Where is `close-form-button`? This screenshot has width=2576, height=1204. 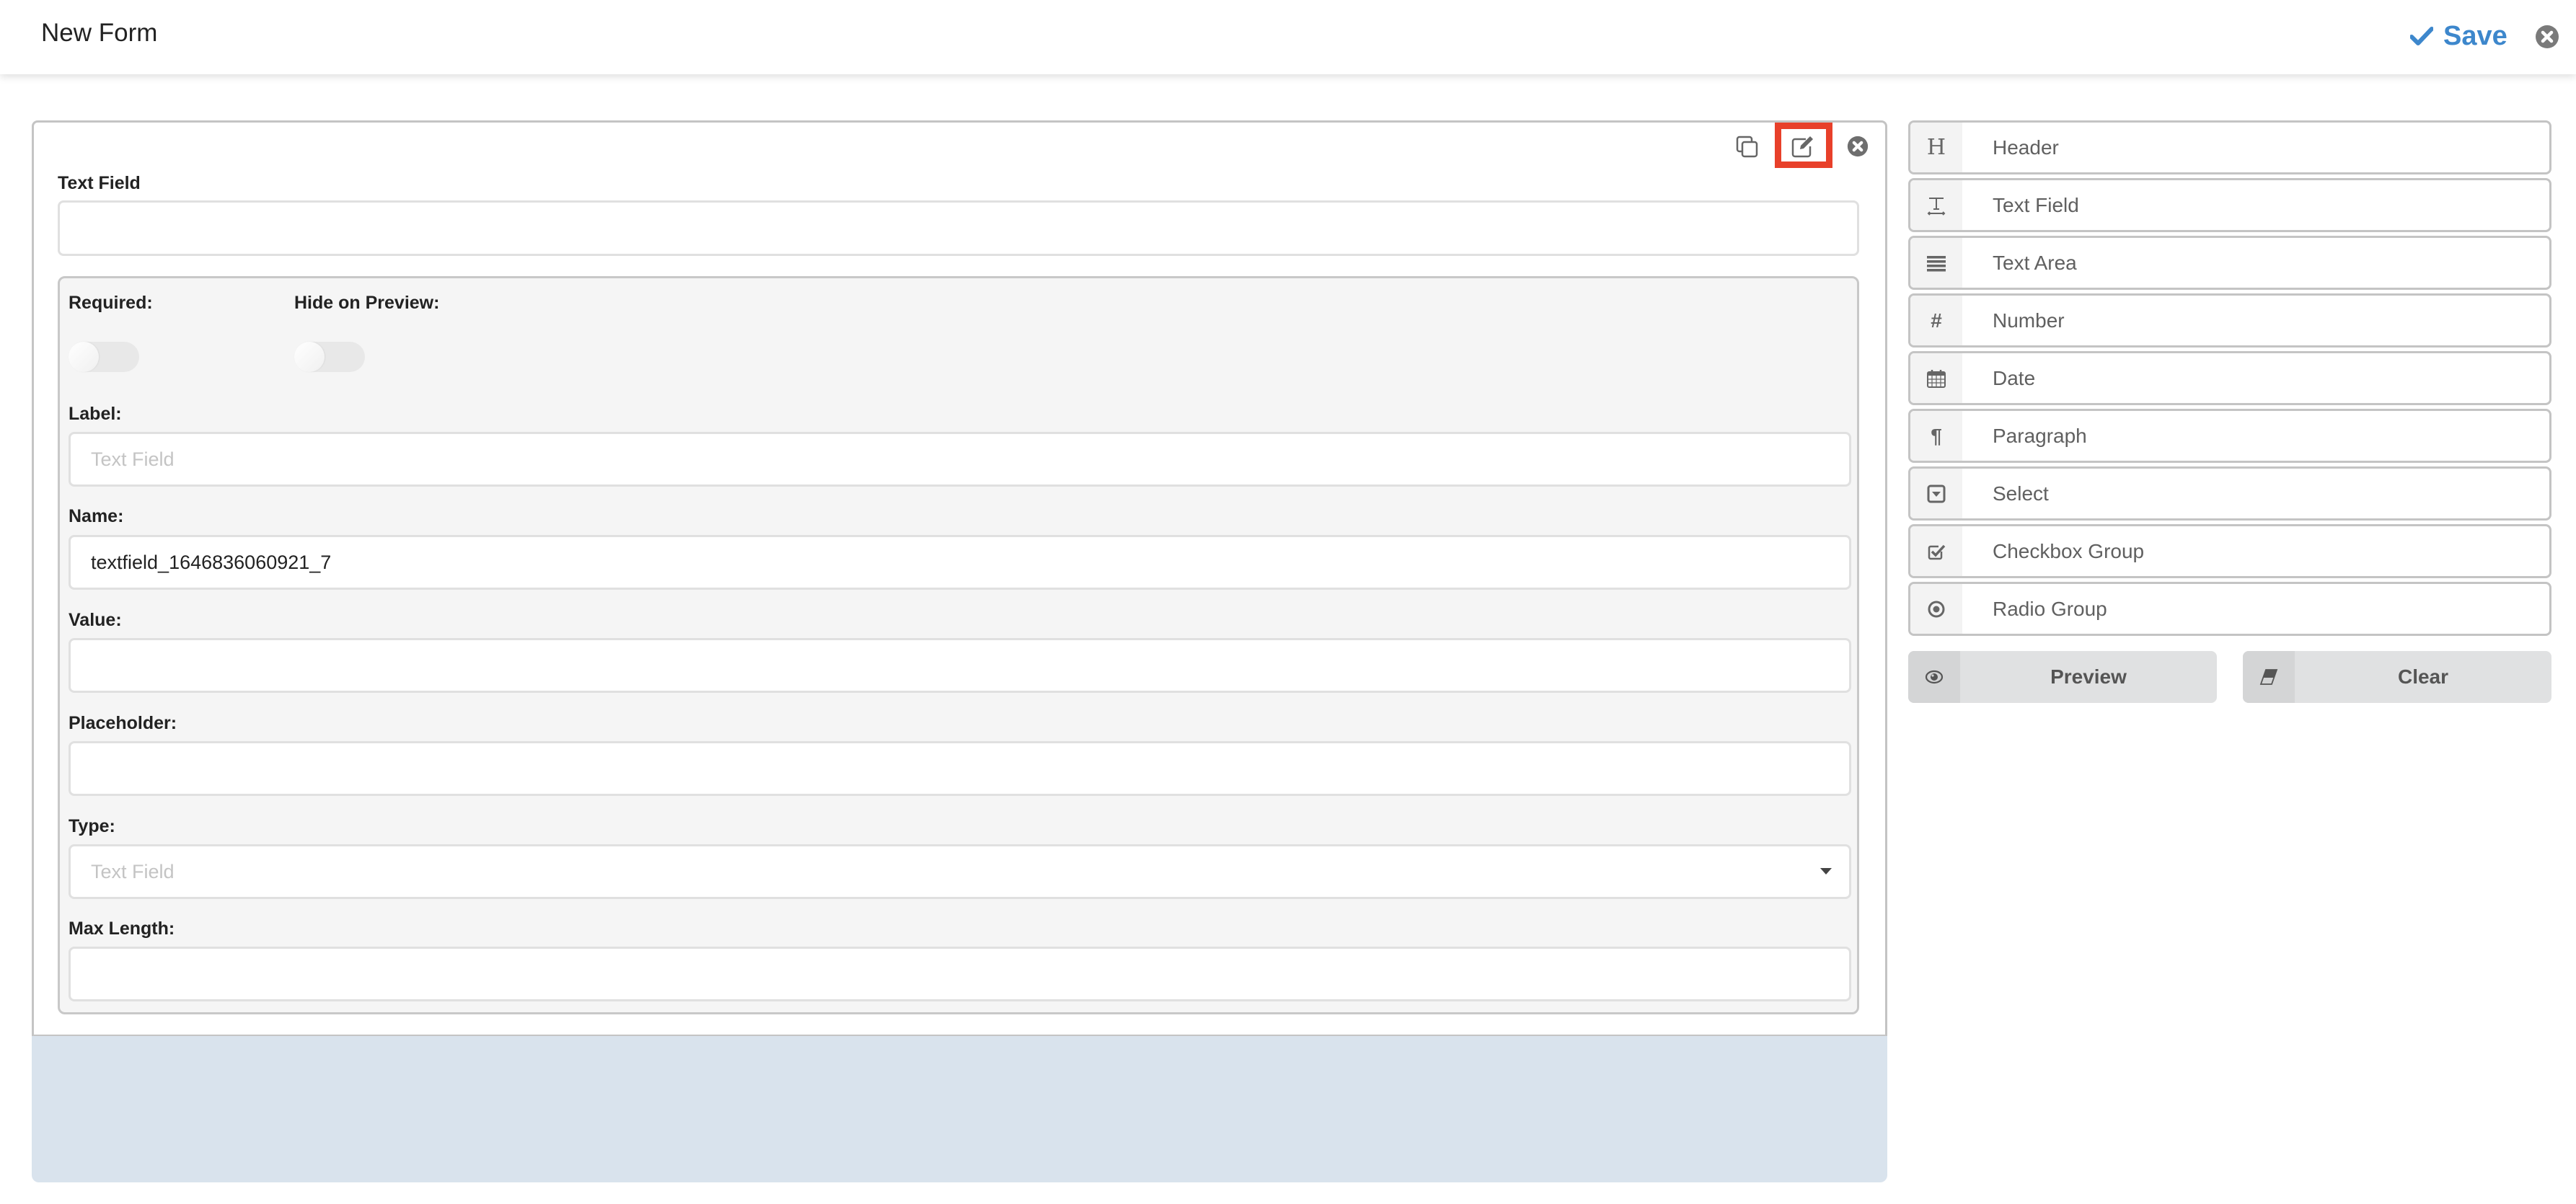 close-form-button is located at coordinates (2547, 37).